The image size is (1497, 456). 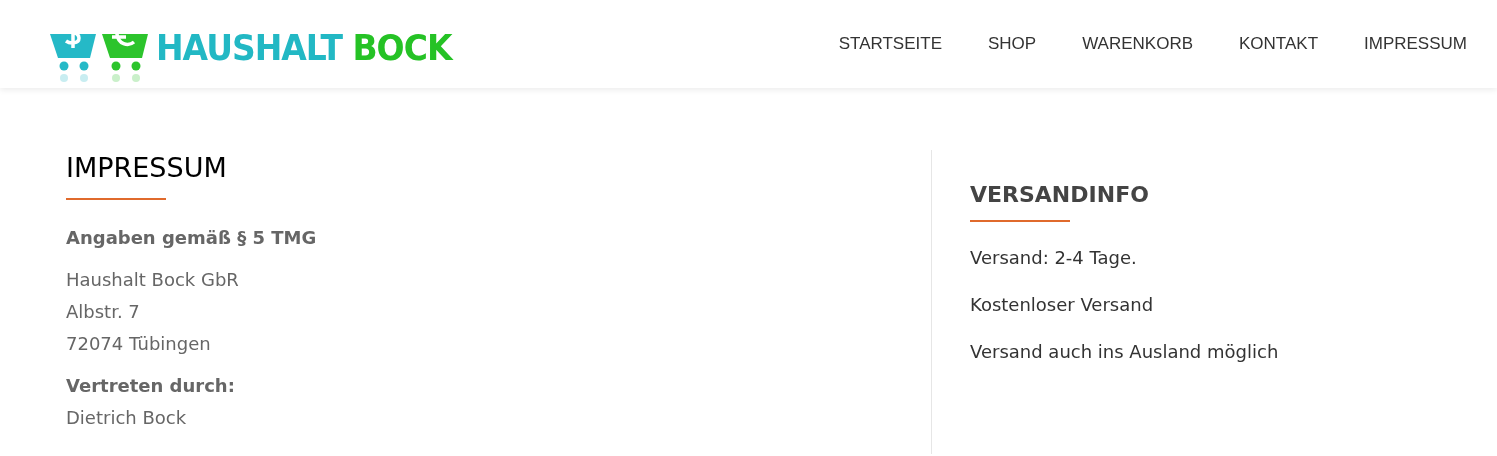 I want to click on address-line: 72074 Tübingen, so click(x=139, y=344).